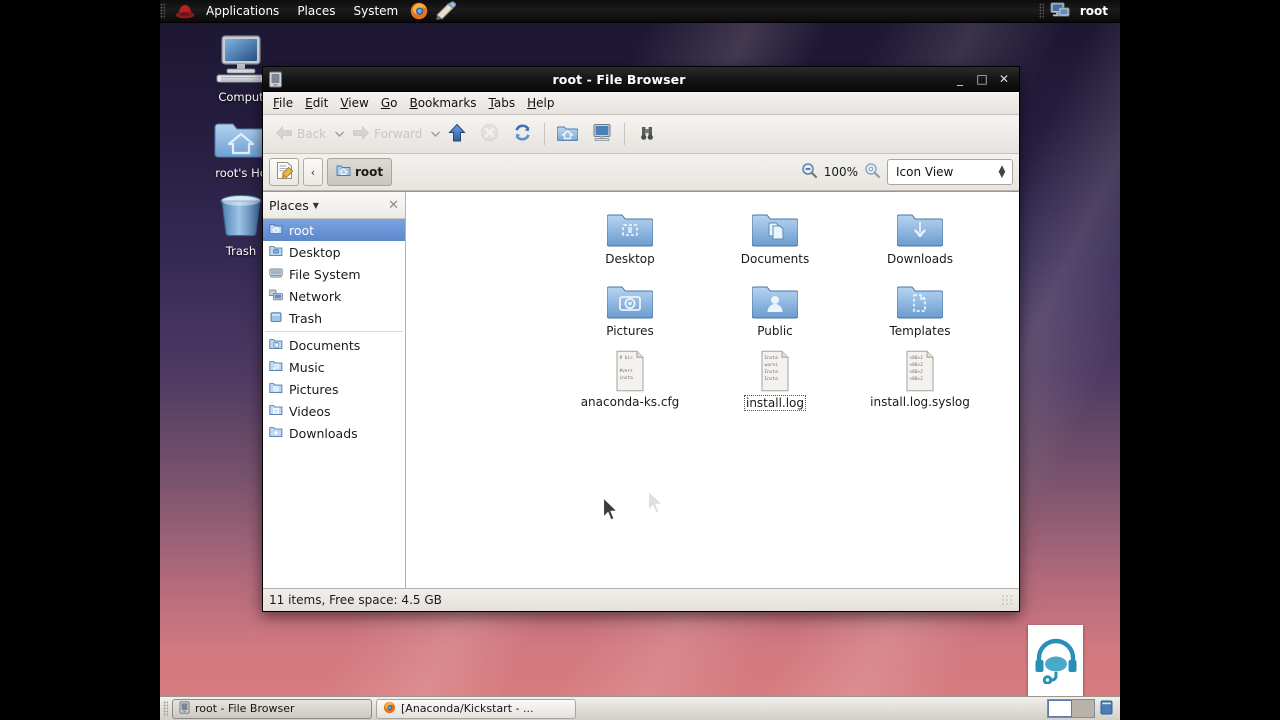 This screenshot has width=1280, height=720. I want to click on reload-button, so click(522, 134).